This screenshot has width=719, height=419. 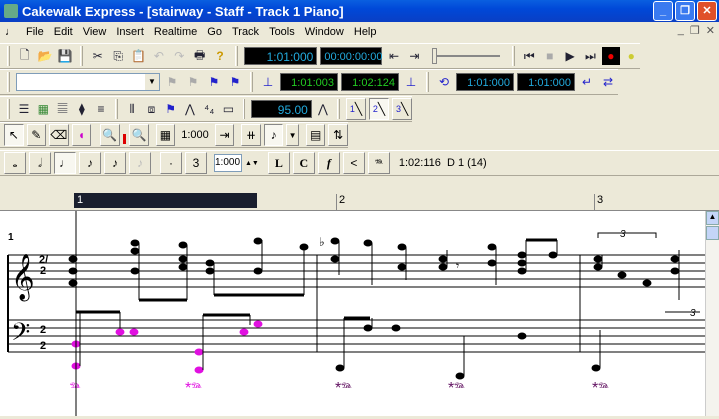 What do you see at coordinates (110, 135) in the screenshot?
I see `zoom-out-button: 🔍` at bounding box center [110, 135].